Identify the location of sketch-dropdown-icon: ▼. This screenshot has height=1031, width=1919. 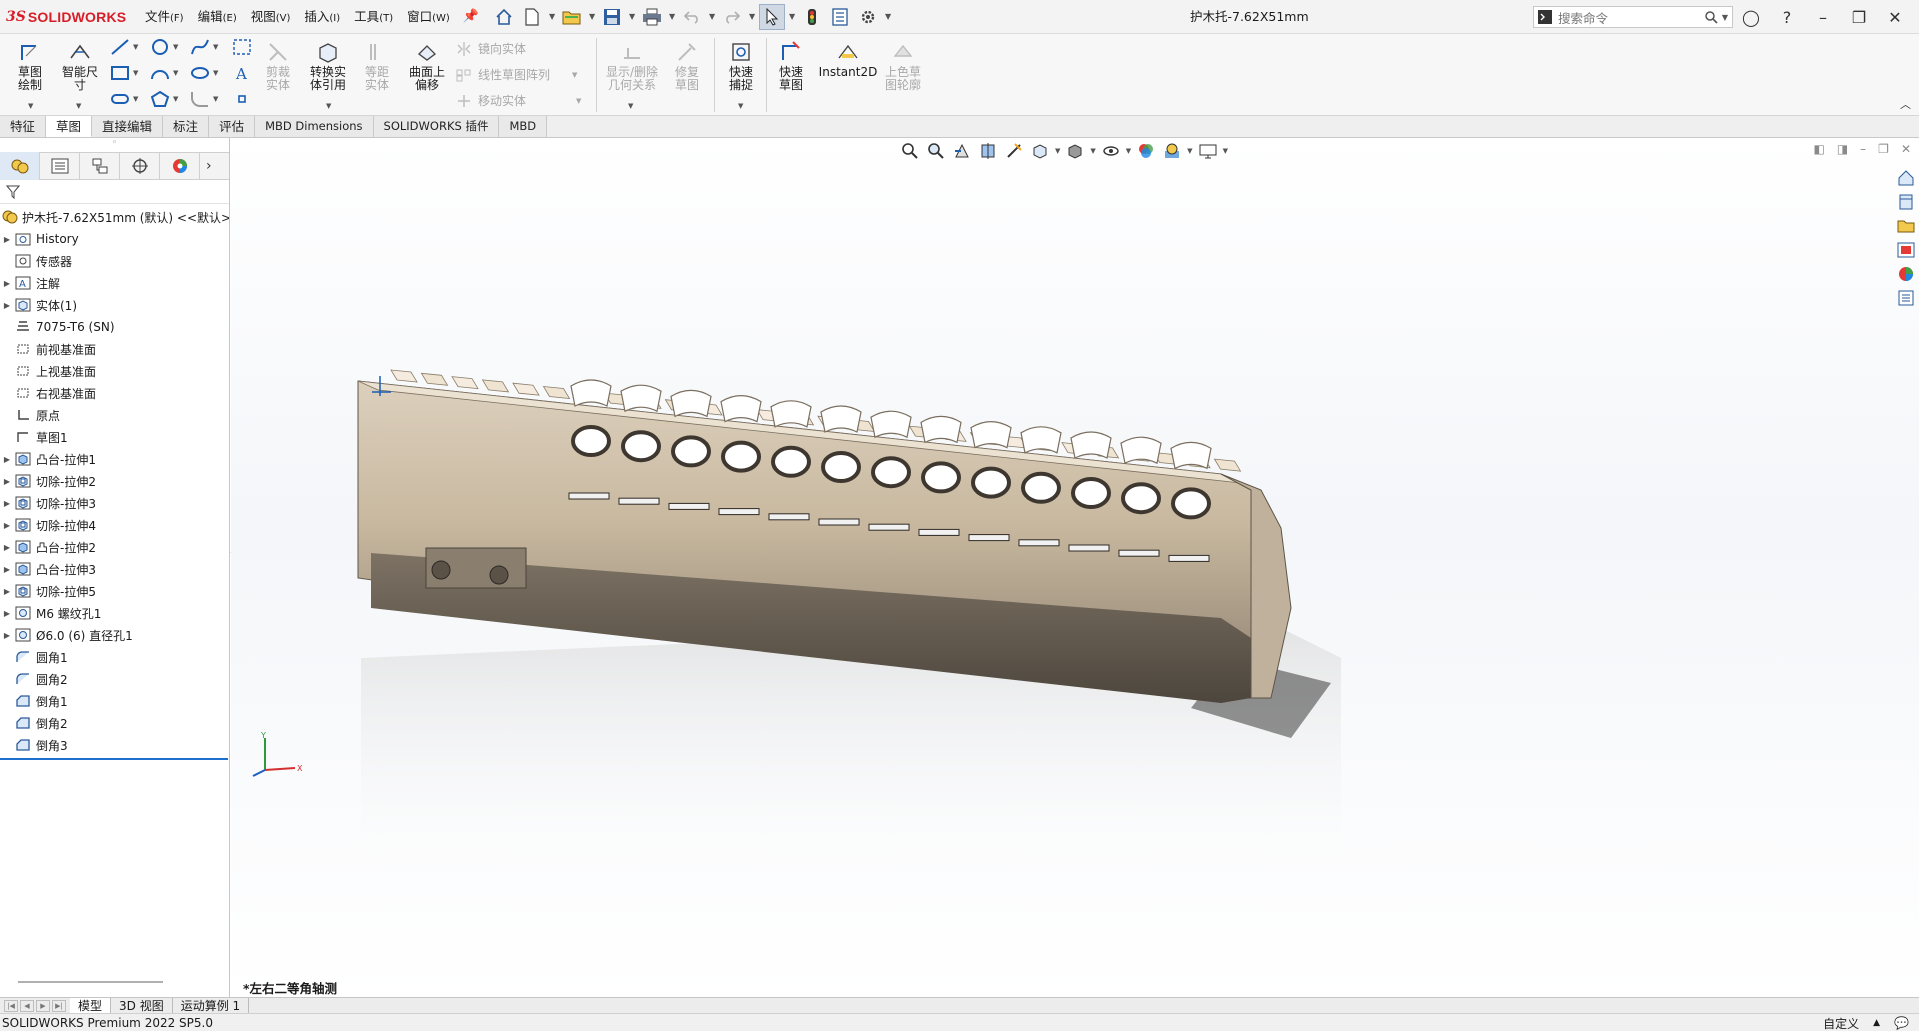
(30, 106).